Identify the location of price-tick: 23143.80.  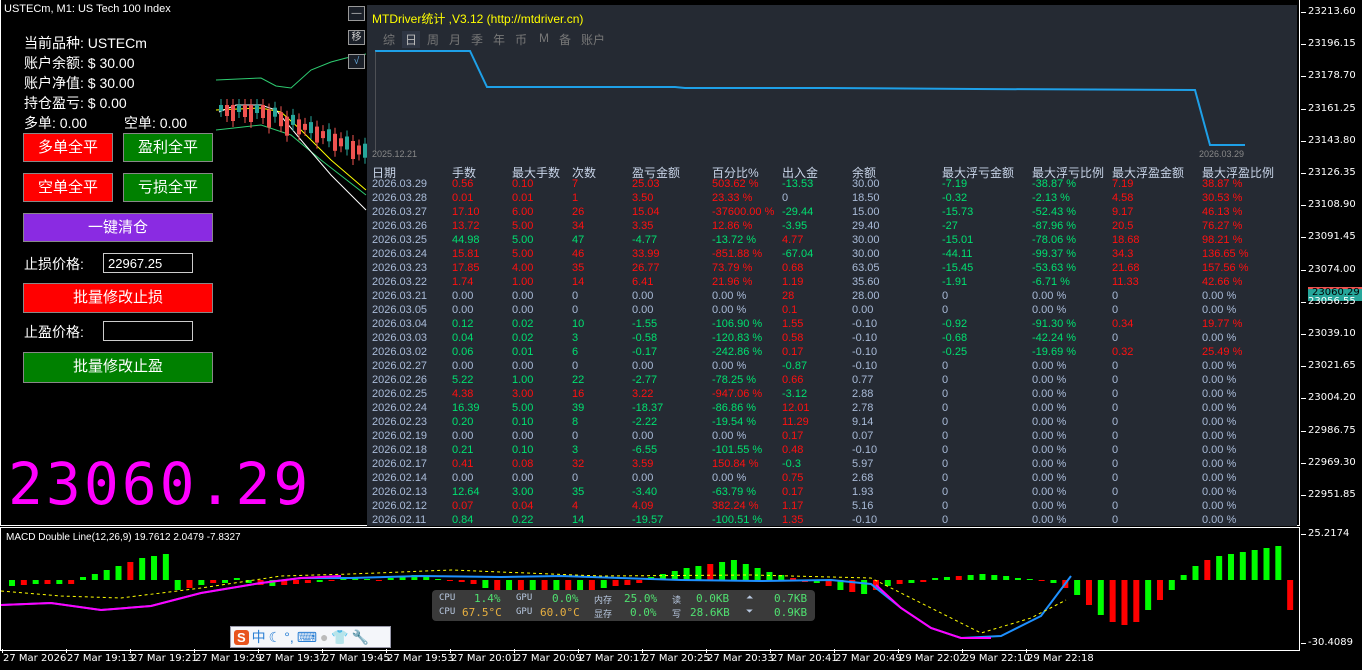
(1328, 140).